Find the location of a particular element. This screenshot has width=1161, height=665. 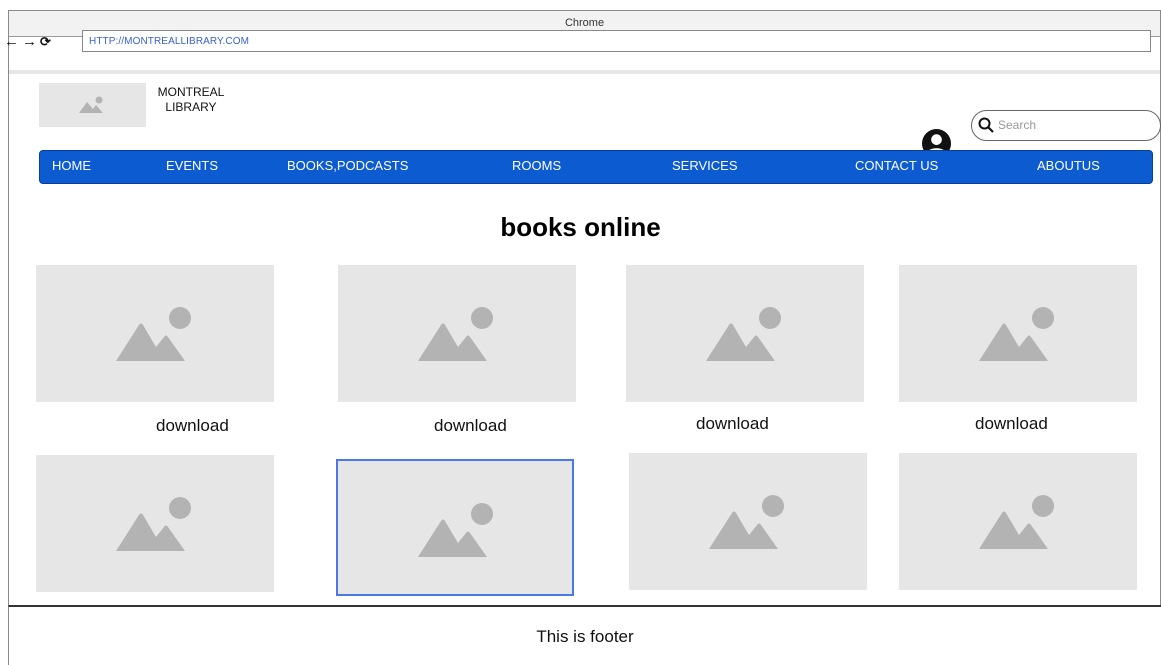

logo-line-1: MONTREAL is located at coordinates (191, 92).